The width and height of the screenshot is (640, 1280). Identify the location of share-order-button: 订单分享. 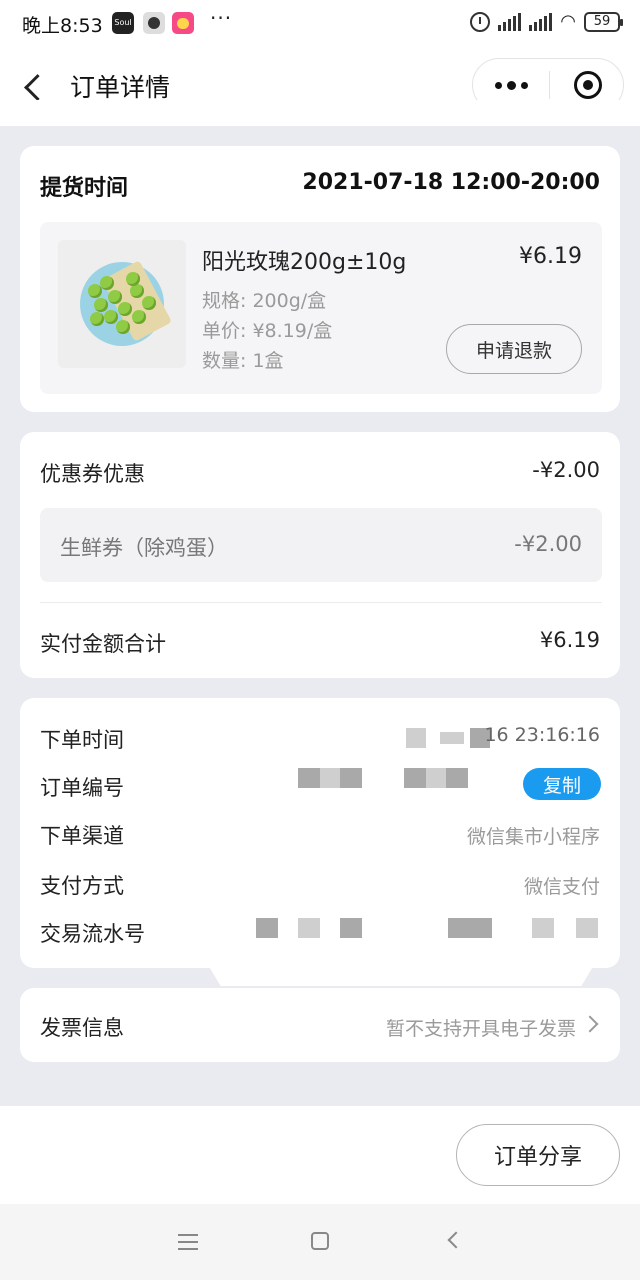
(538, 1155).